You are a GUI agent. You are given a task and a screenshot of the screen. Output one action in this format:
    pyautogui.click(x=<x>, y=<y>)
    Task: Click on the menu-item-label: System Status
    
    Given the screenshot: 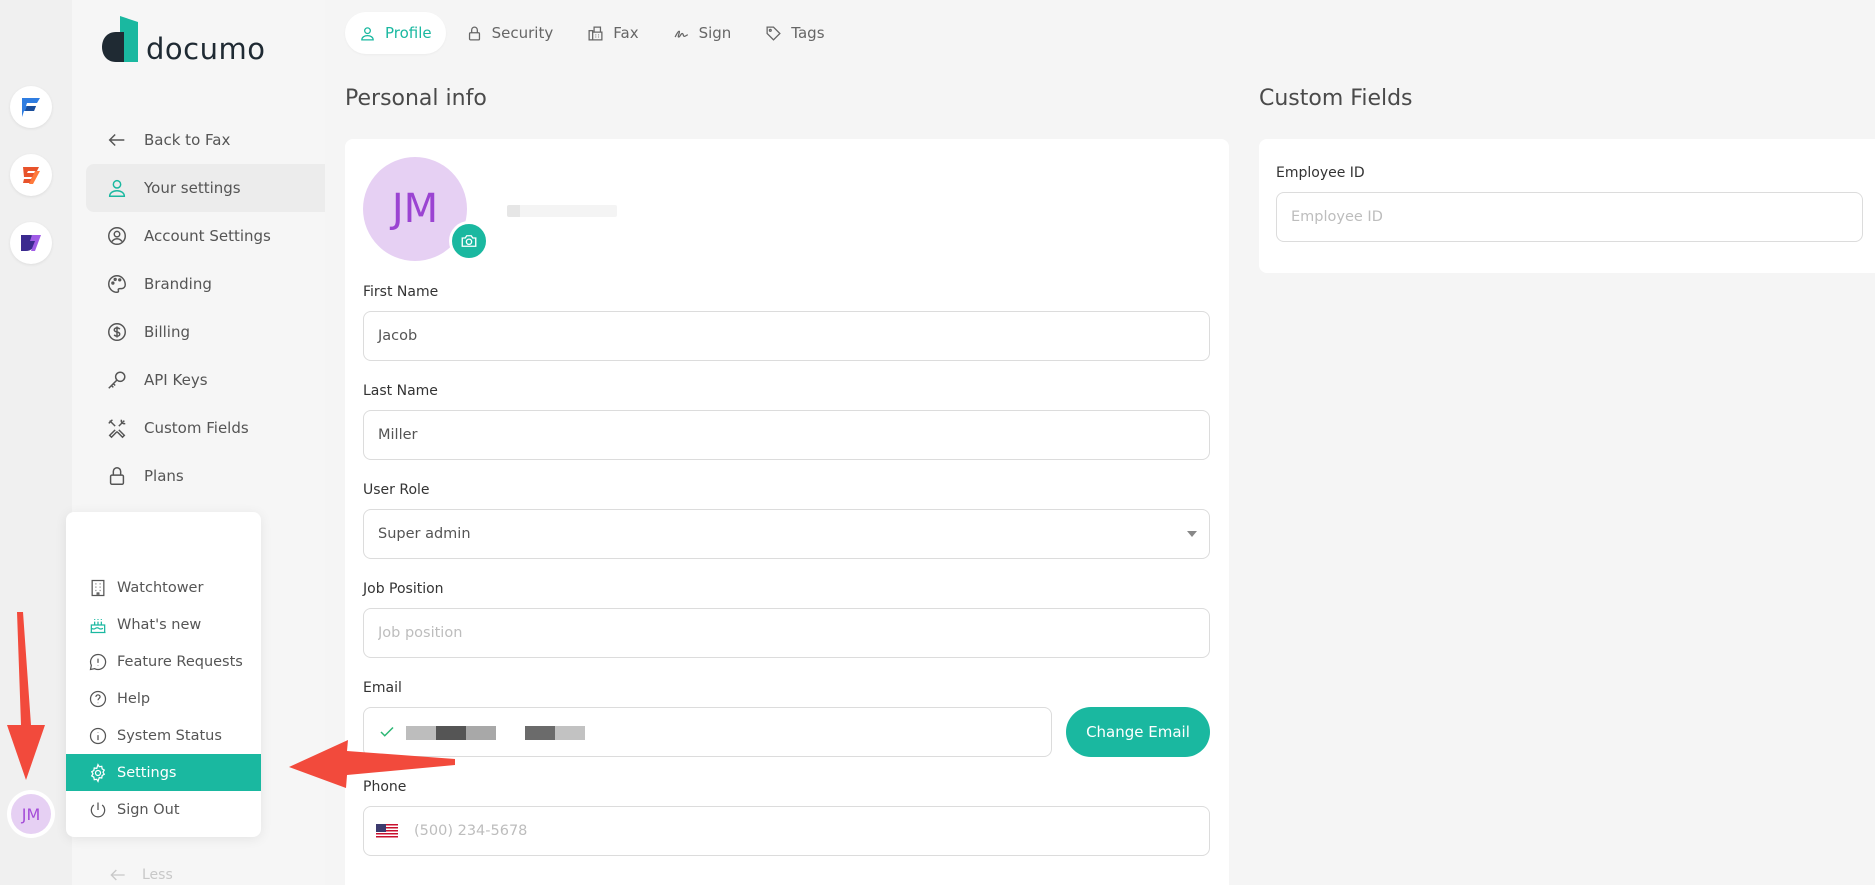 What is the action you would take?
    pyautogui.click(x=169, y=735)
    